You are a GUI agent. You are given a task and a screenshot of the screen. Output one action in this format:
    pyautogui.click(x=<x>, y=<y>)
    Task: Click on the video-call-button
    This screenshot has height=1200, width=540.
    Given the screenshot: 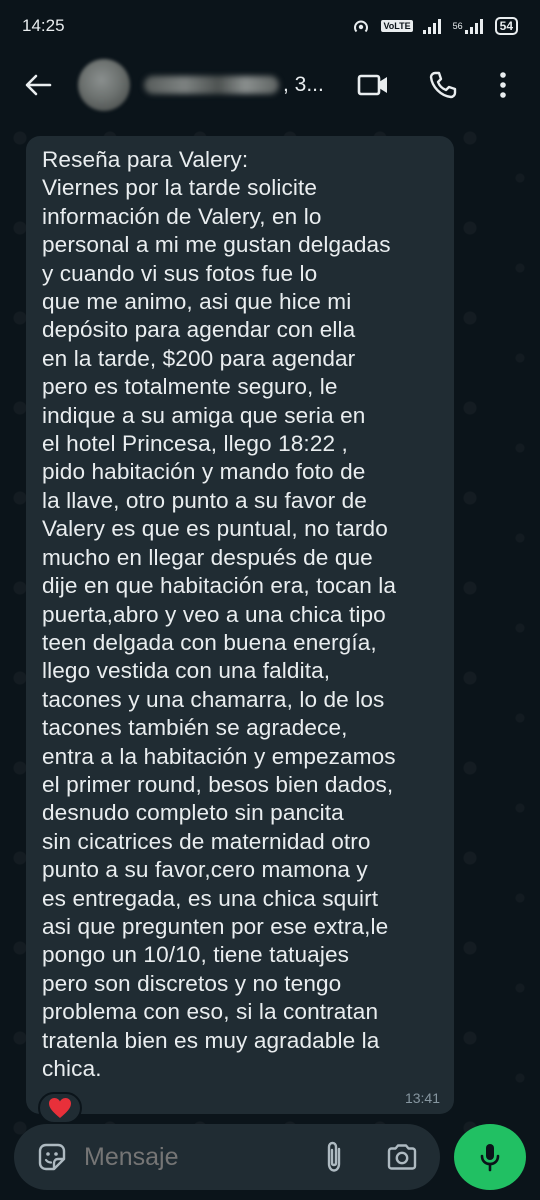 What is the action you would take?
    pyautogui.click(x=373, y=85)
    